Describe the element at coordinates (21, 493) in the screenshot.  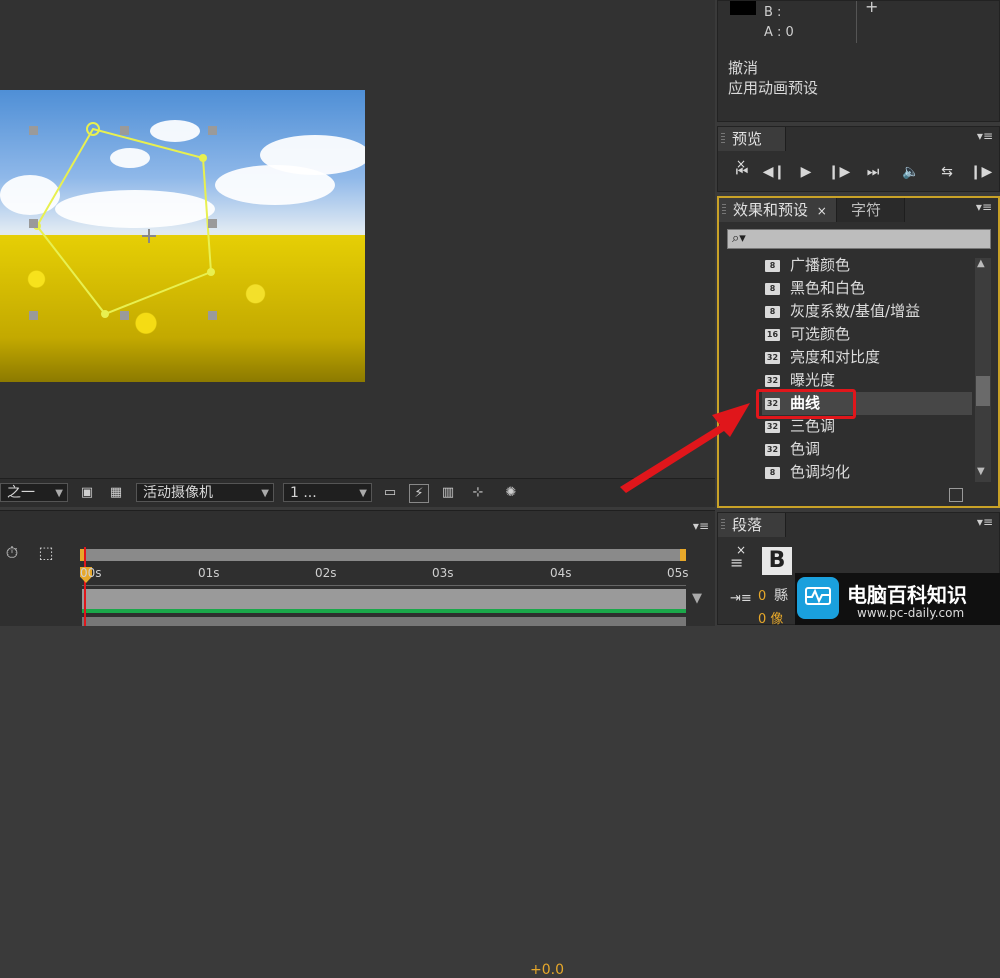
I see `magnification-value: 之一` at that location.